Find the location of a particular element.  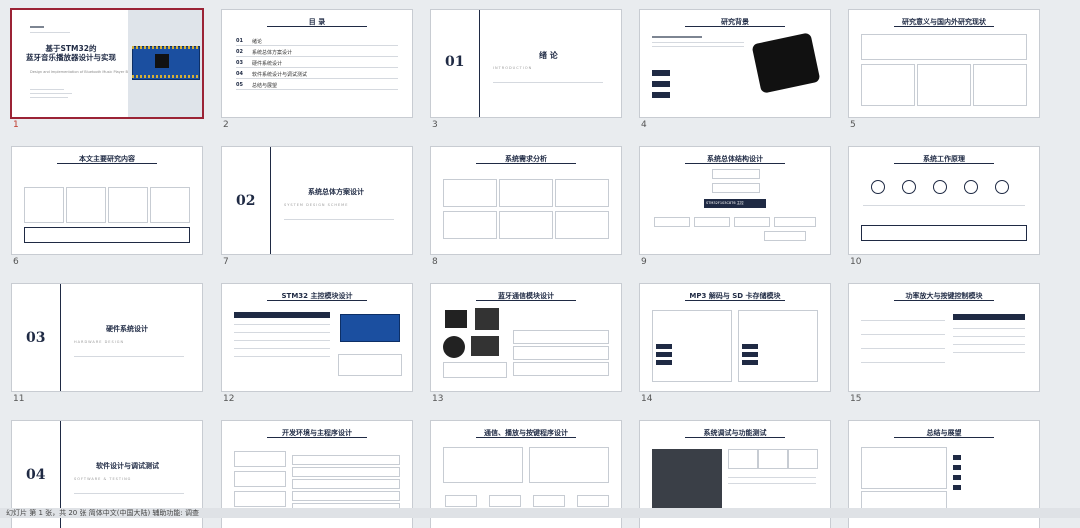

toc-item: 系统总体方案设计 is located at coordinates (272, 53).